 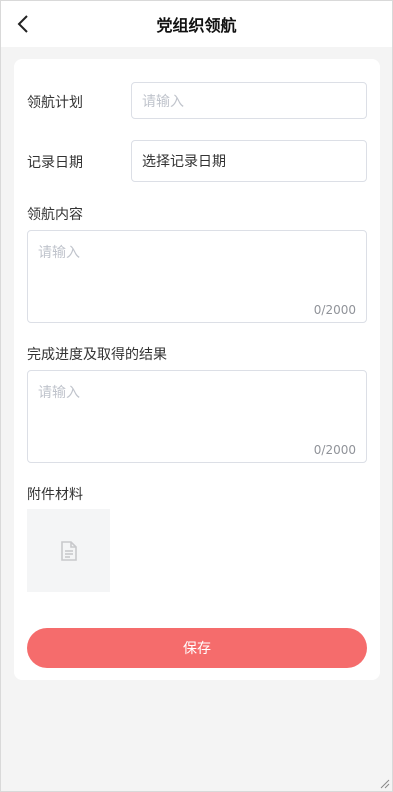 What do you see at coordinates (55, 495) in the screenshot?
I see `attachment-label: 附件材料` at bounding box center [55, 495].